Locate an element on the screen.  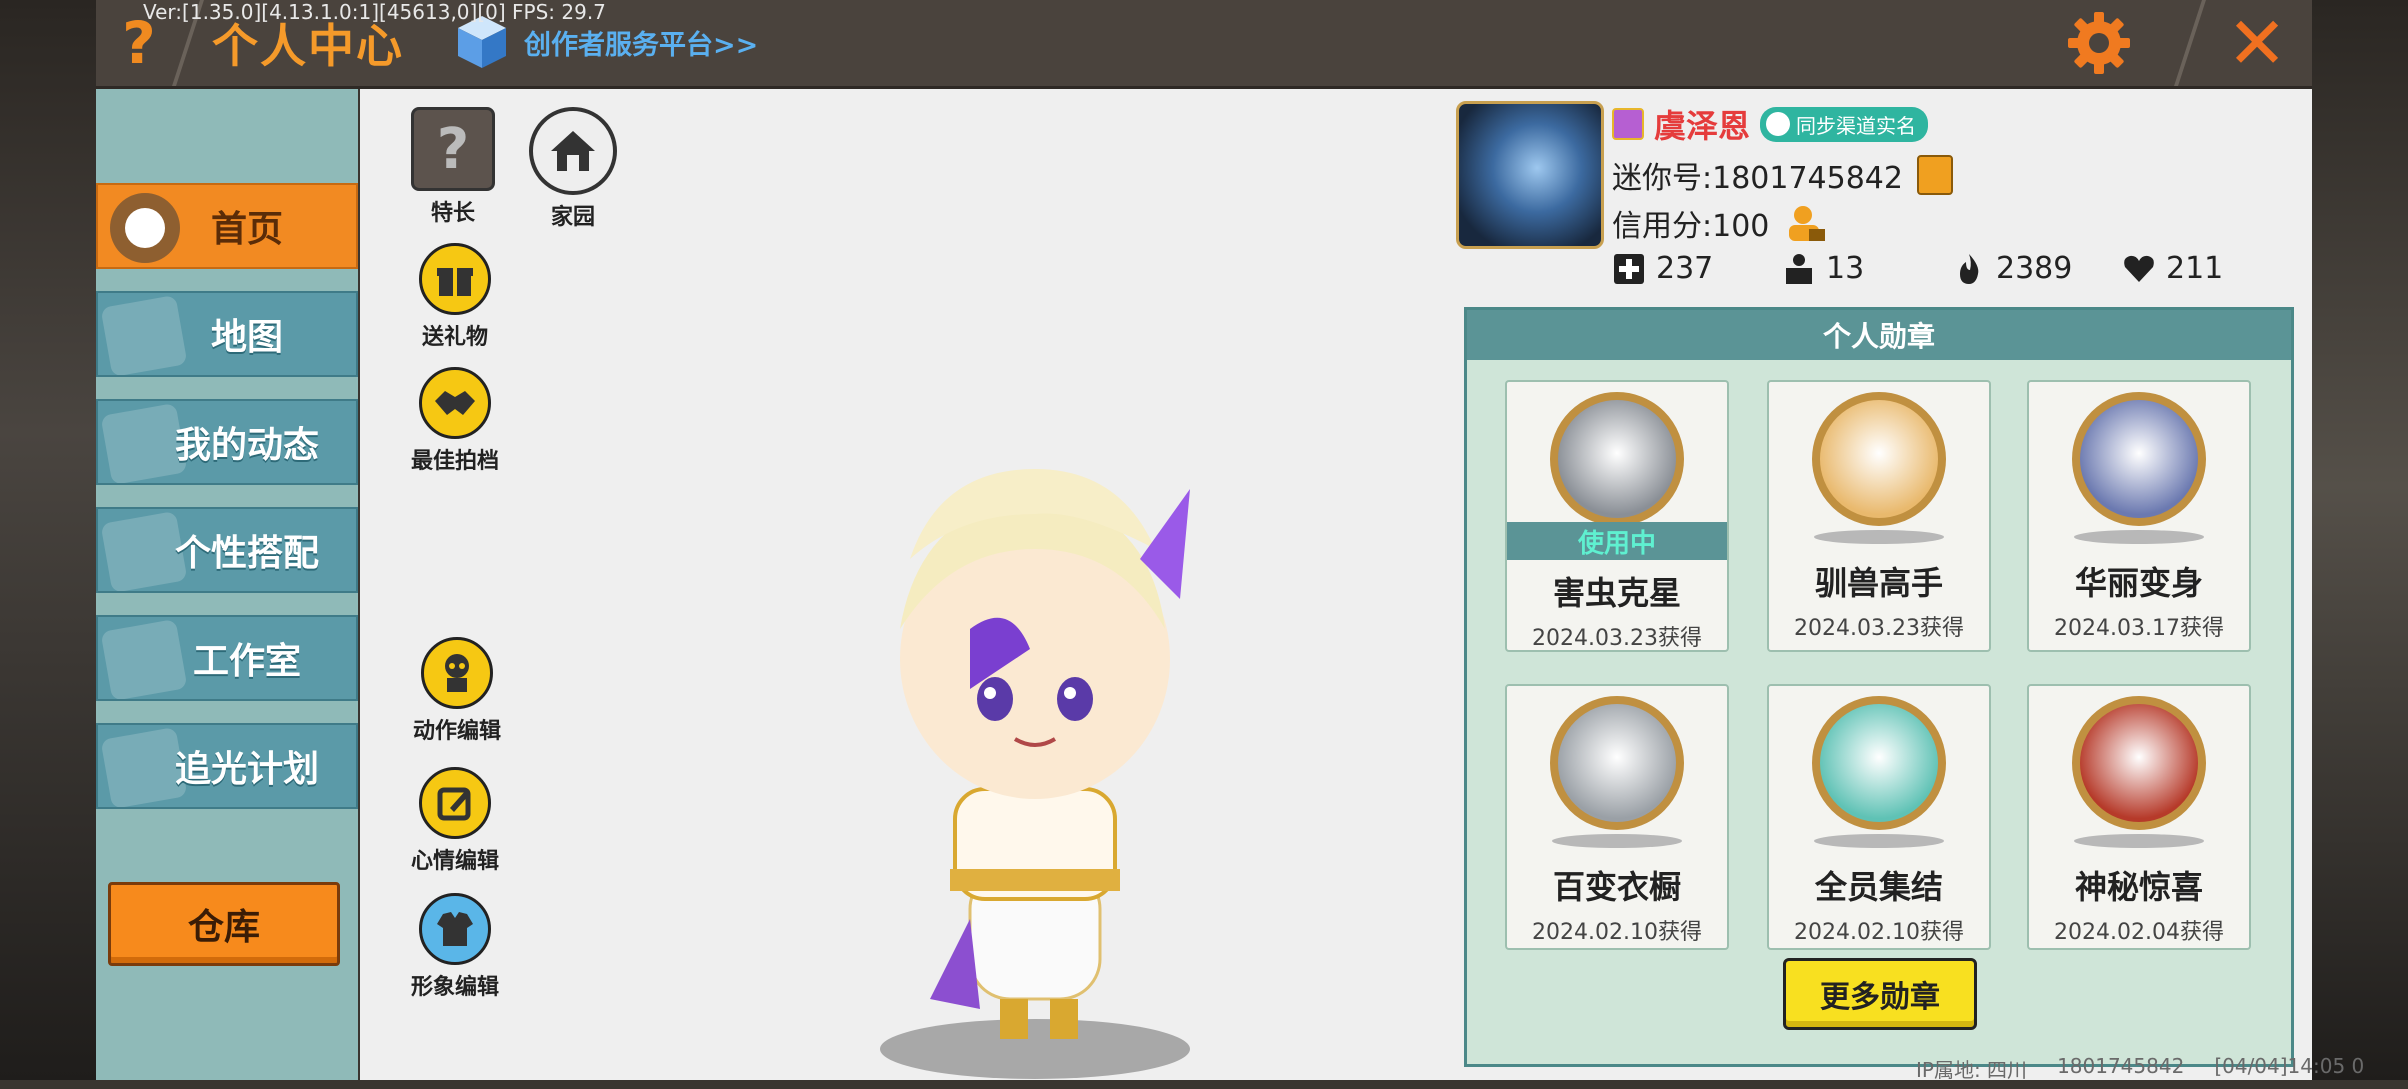
badge-card: 百变衣橱 2024.02.10获得 is located at coordinates (1617, 817).